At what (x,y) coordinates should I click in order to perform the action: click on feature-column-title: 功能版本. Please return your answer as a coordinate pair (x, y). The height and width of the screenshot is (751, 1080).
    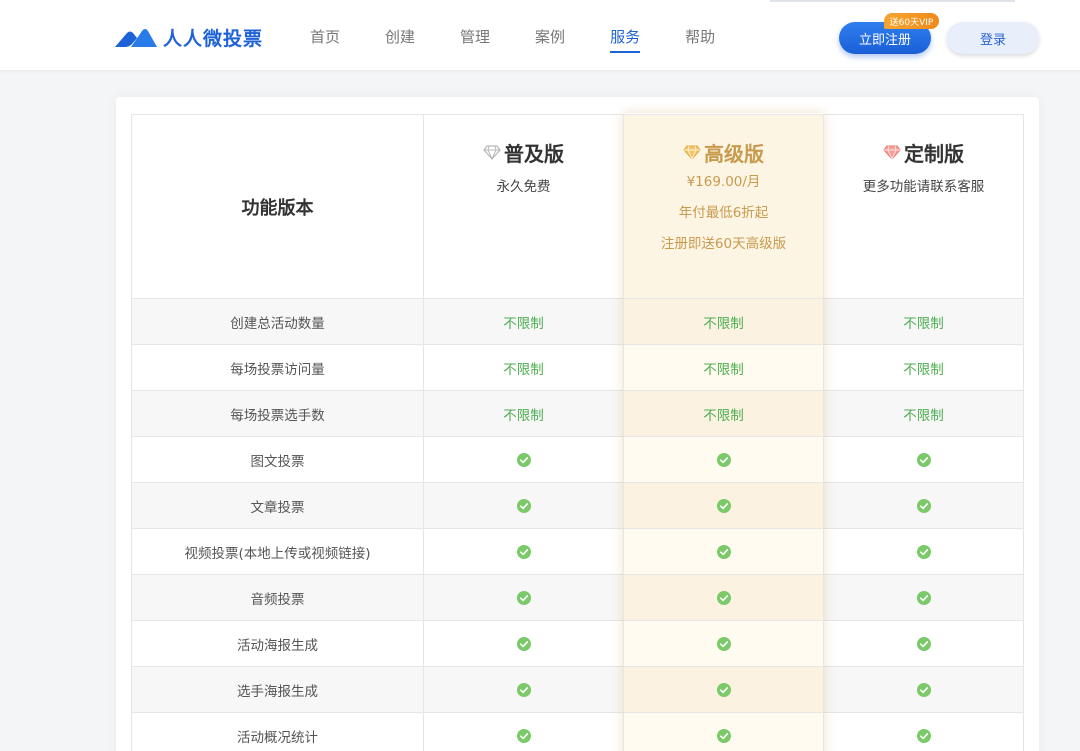
    Looking at the image, I should click on (277, 208).